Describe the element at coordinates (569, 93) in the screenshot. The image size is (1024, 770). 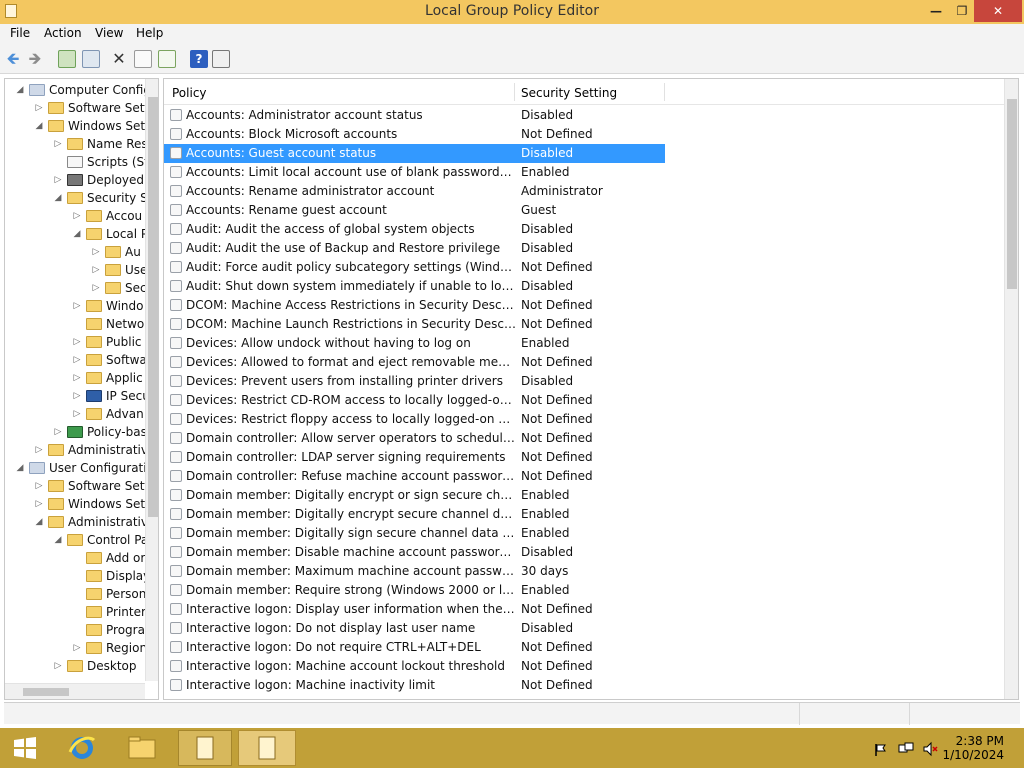
I see `column-security-setting: Security Setting` at that location.